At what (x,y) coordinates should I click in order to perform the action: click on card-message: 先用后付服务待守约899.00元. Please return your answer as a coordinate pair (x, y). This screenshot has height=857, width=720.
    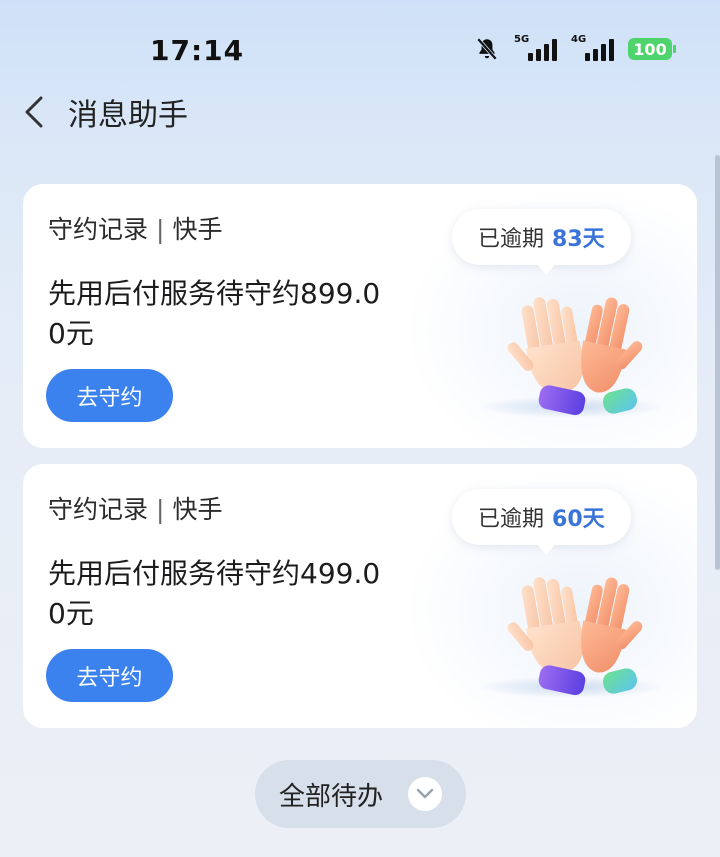
    Looking at the image, I should click on (214, 313).